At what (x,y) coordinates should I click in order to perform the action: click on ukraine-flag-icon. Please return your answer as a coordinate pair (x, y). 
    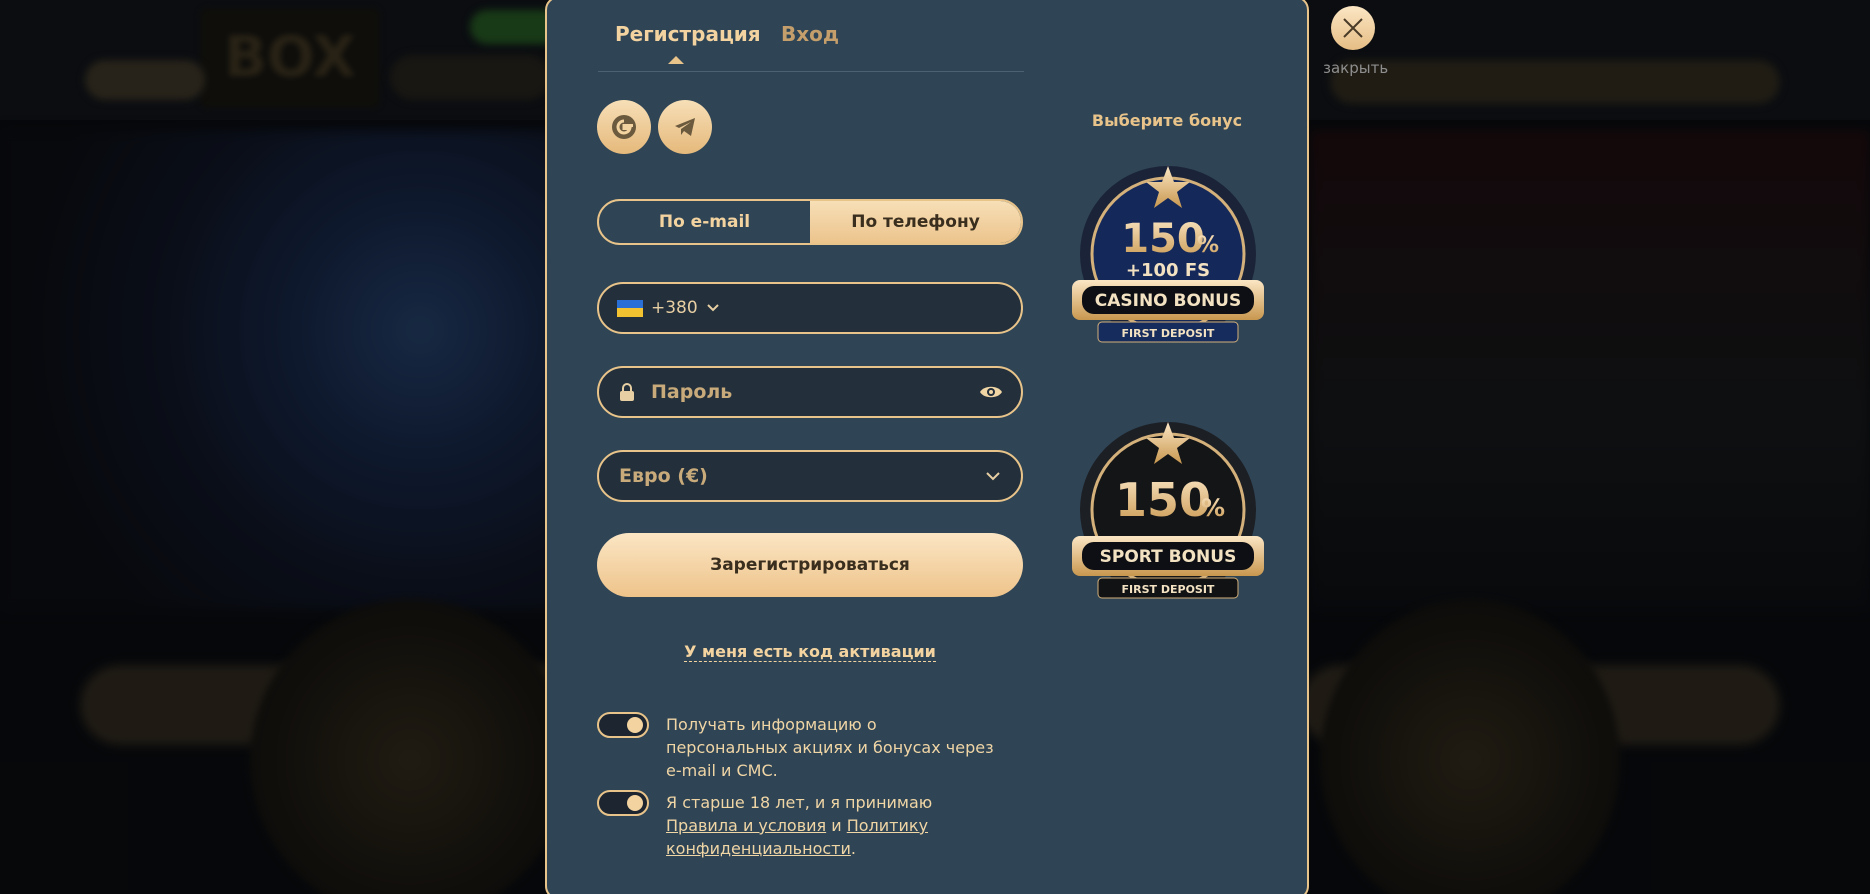
    Looking at the image, I should click on (630, 308).